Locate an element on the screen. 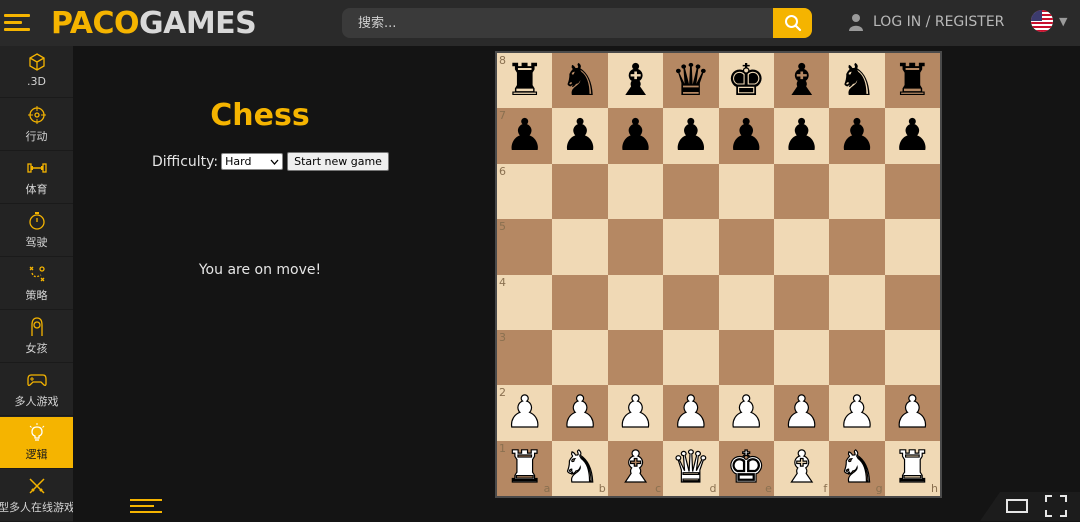  square-h5 is located at coordinates (912, 247).